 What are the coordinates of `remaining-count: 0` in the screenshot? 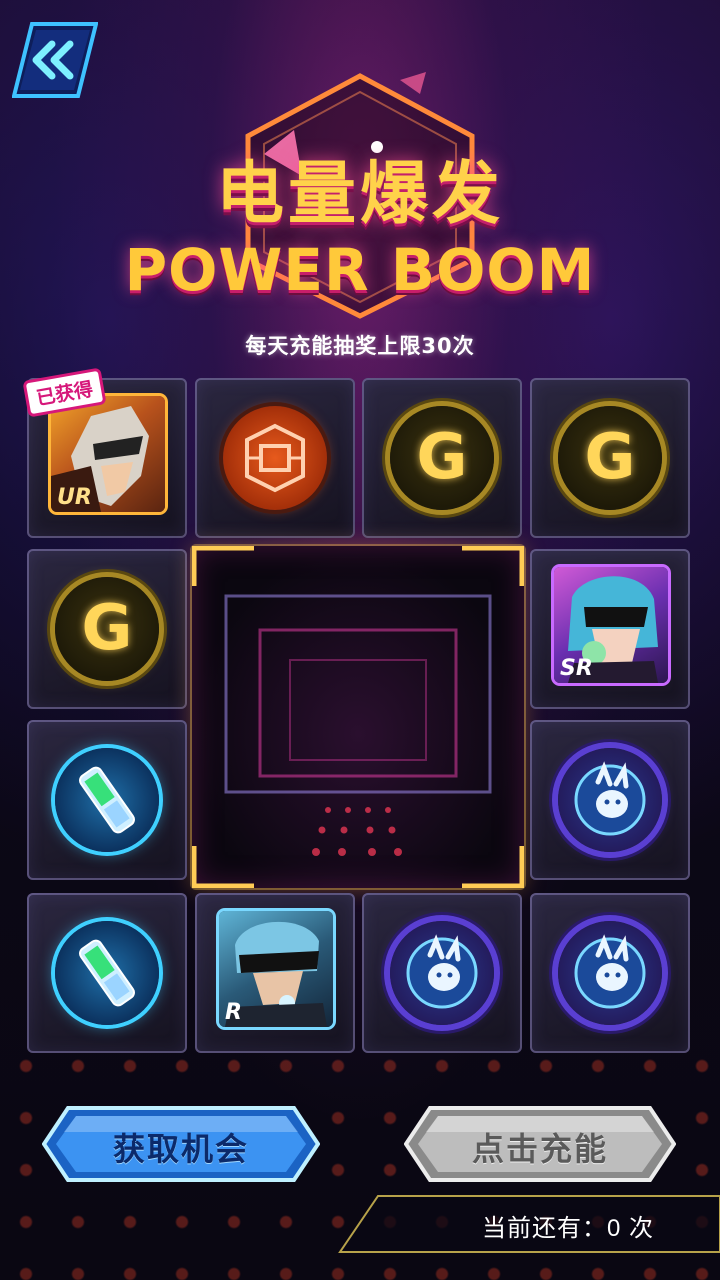 It's located at (614, 1228).